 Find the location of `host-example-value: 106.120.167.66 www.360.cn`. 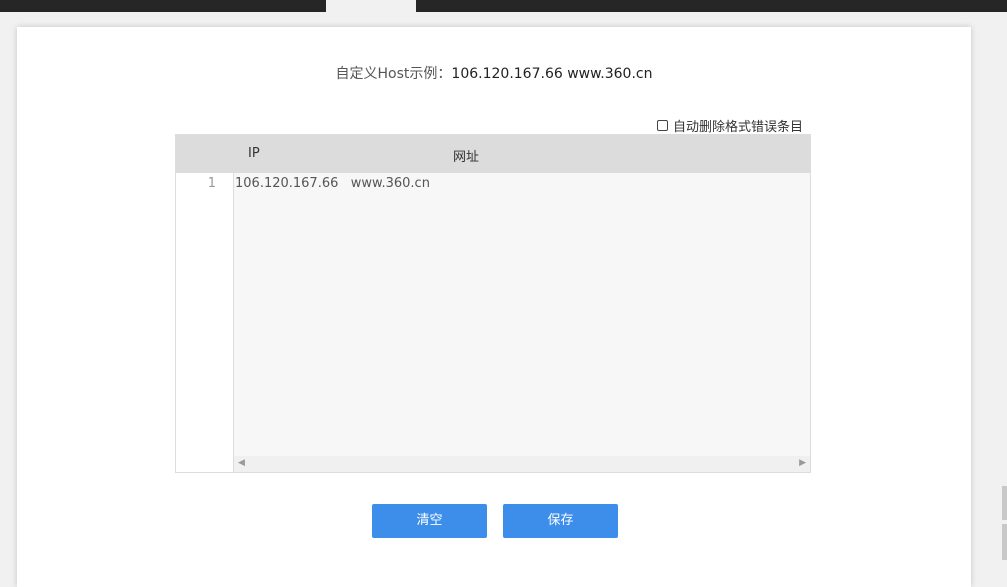

host-example-value: 106.120.167.66 www.360.cn is located at coordinates (552, 74).